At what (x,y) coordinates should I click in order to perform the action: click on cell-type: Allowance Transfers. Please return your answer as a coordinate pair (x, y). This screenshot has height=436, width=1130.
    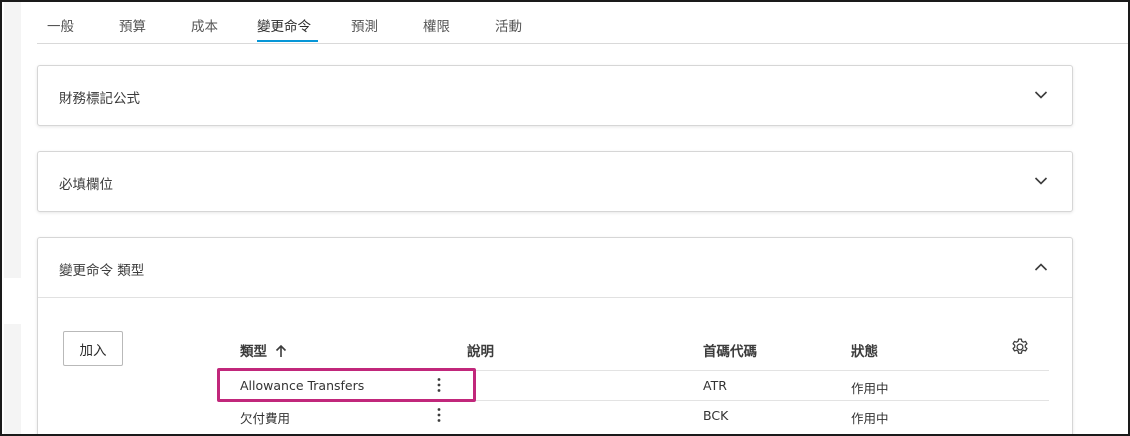
    Looking at the image, I should click on (302, 385).